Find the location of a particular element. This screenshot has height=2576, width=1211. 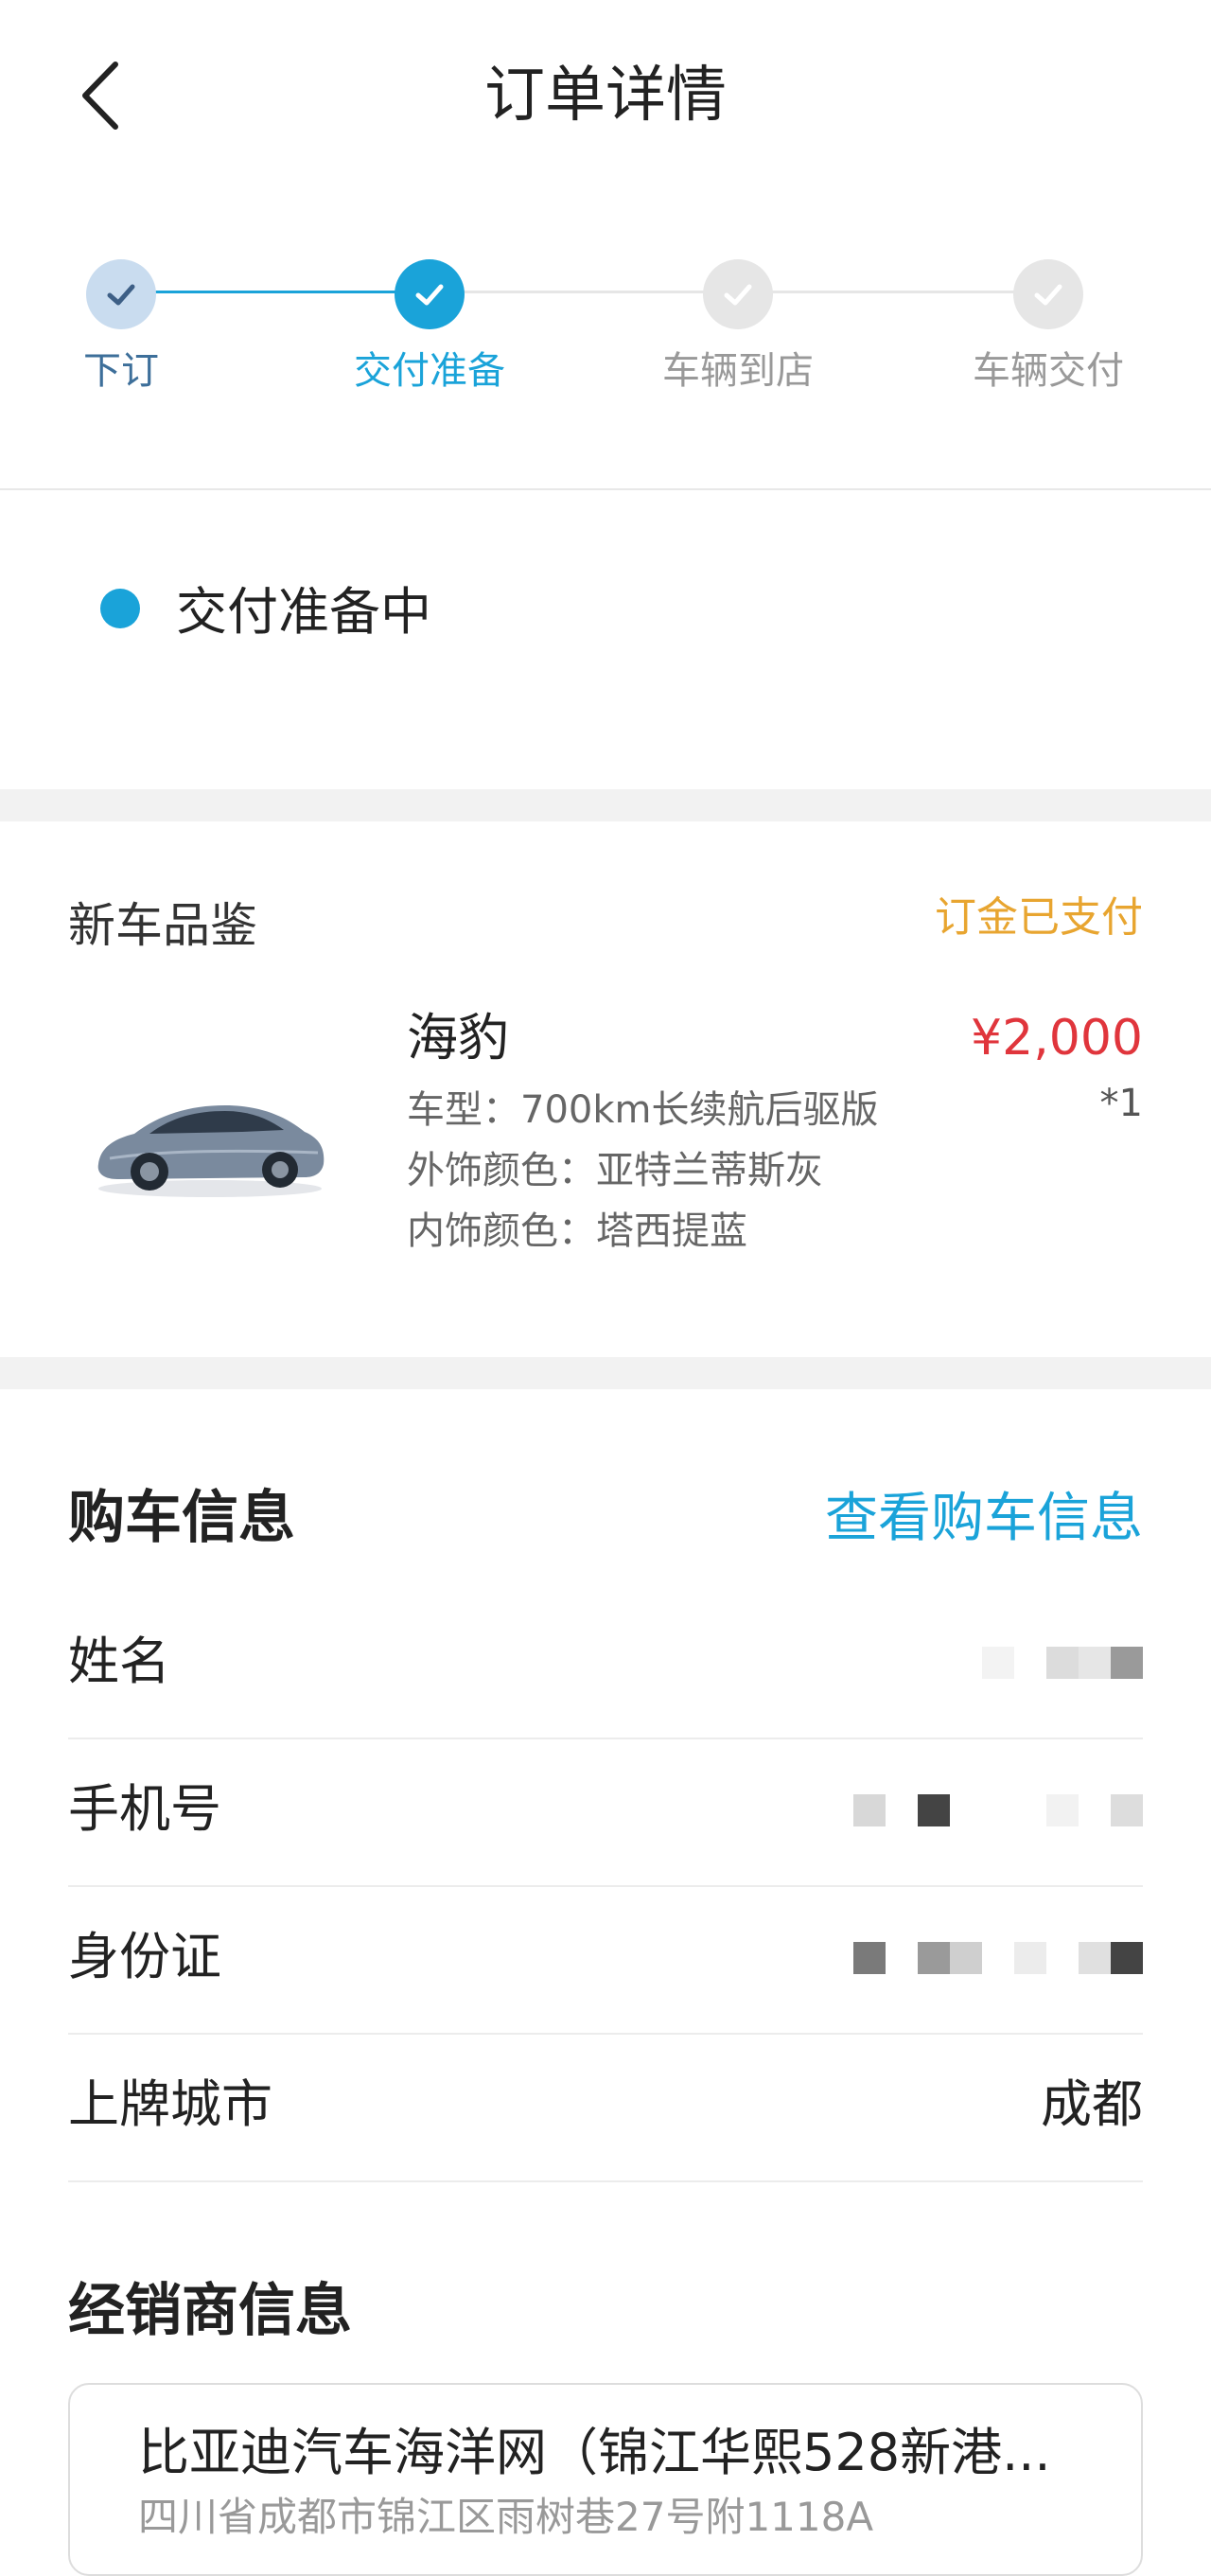

payment-status-badge: 订金已支付 is located at coordinates (1039, 917).